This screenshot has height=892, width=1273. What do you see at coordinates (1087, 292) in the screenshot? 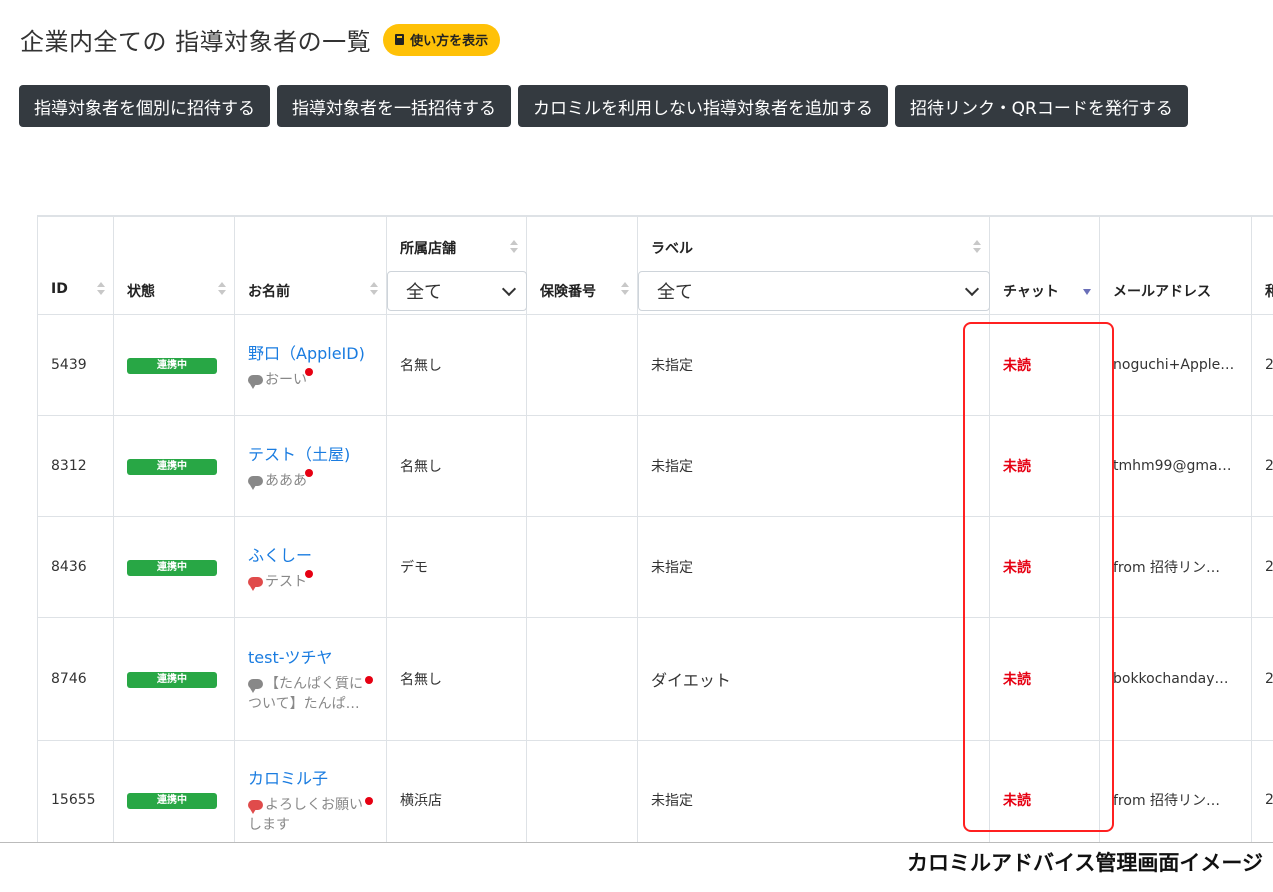
I see `sort-desc-icon` at bounding box center [1087, 292].